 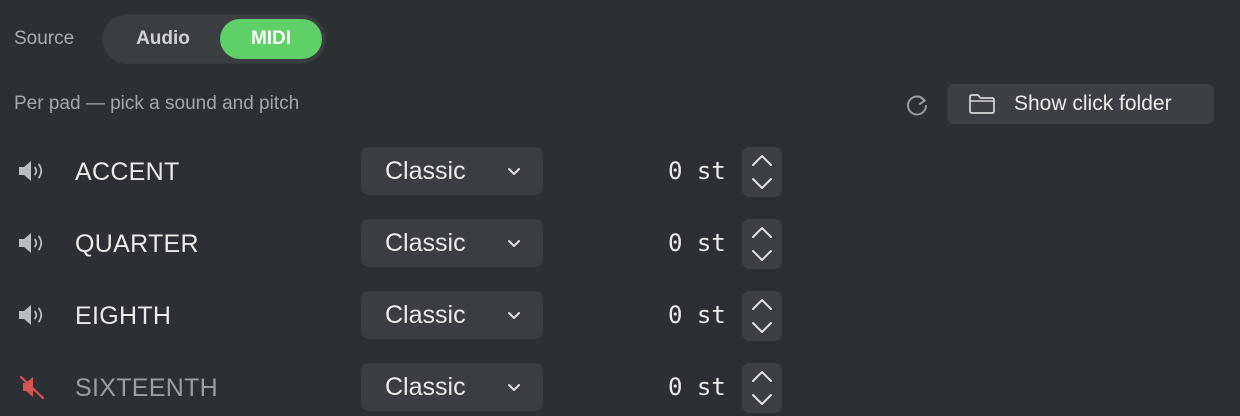 I want to click on source-midi-option: MIDI, so click(x=271, y=39).